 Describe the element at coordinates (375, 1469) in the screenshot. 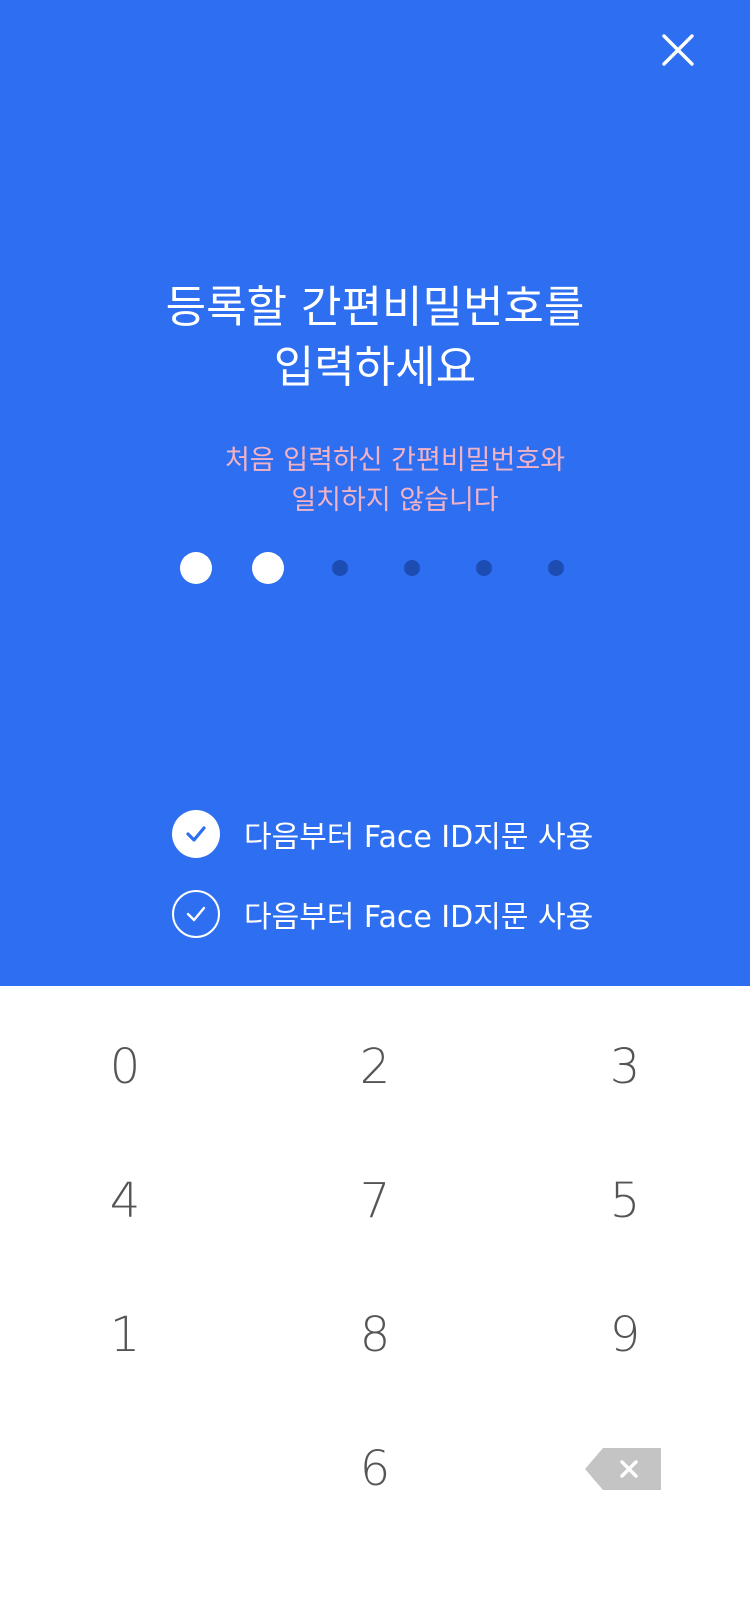

I see `keypad-key-6: 6` at that location.